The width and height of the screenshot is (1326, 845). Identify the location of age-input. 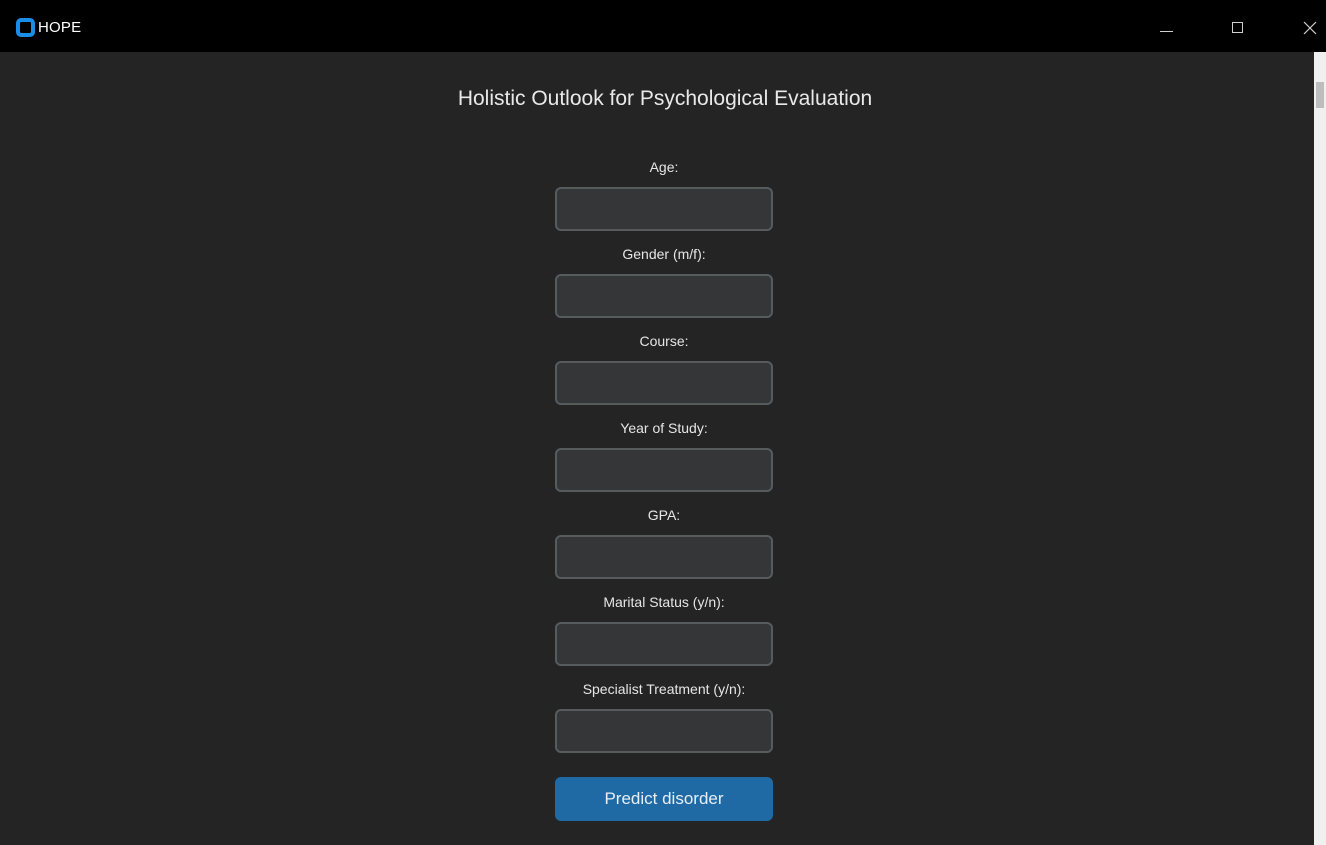
(664, 209).